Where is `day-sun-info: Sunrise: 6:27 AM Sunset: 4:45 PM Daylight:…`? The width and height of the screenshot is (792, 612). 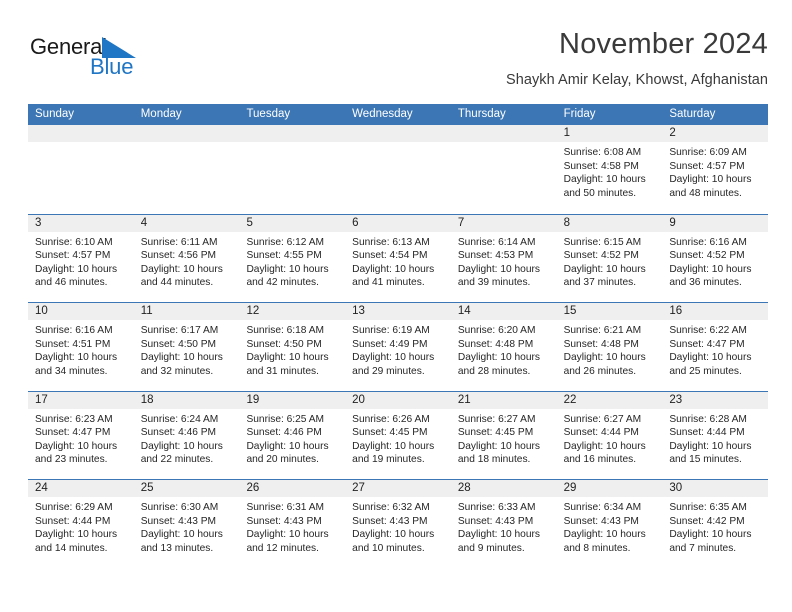
day-sun-info: Sunrise: 6:27 AM Sunset: 4:45 PM Daylight:… is located at coordinates (504, 438).